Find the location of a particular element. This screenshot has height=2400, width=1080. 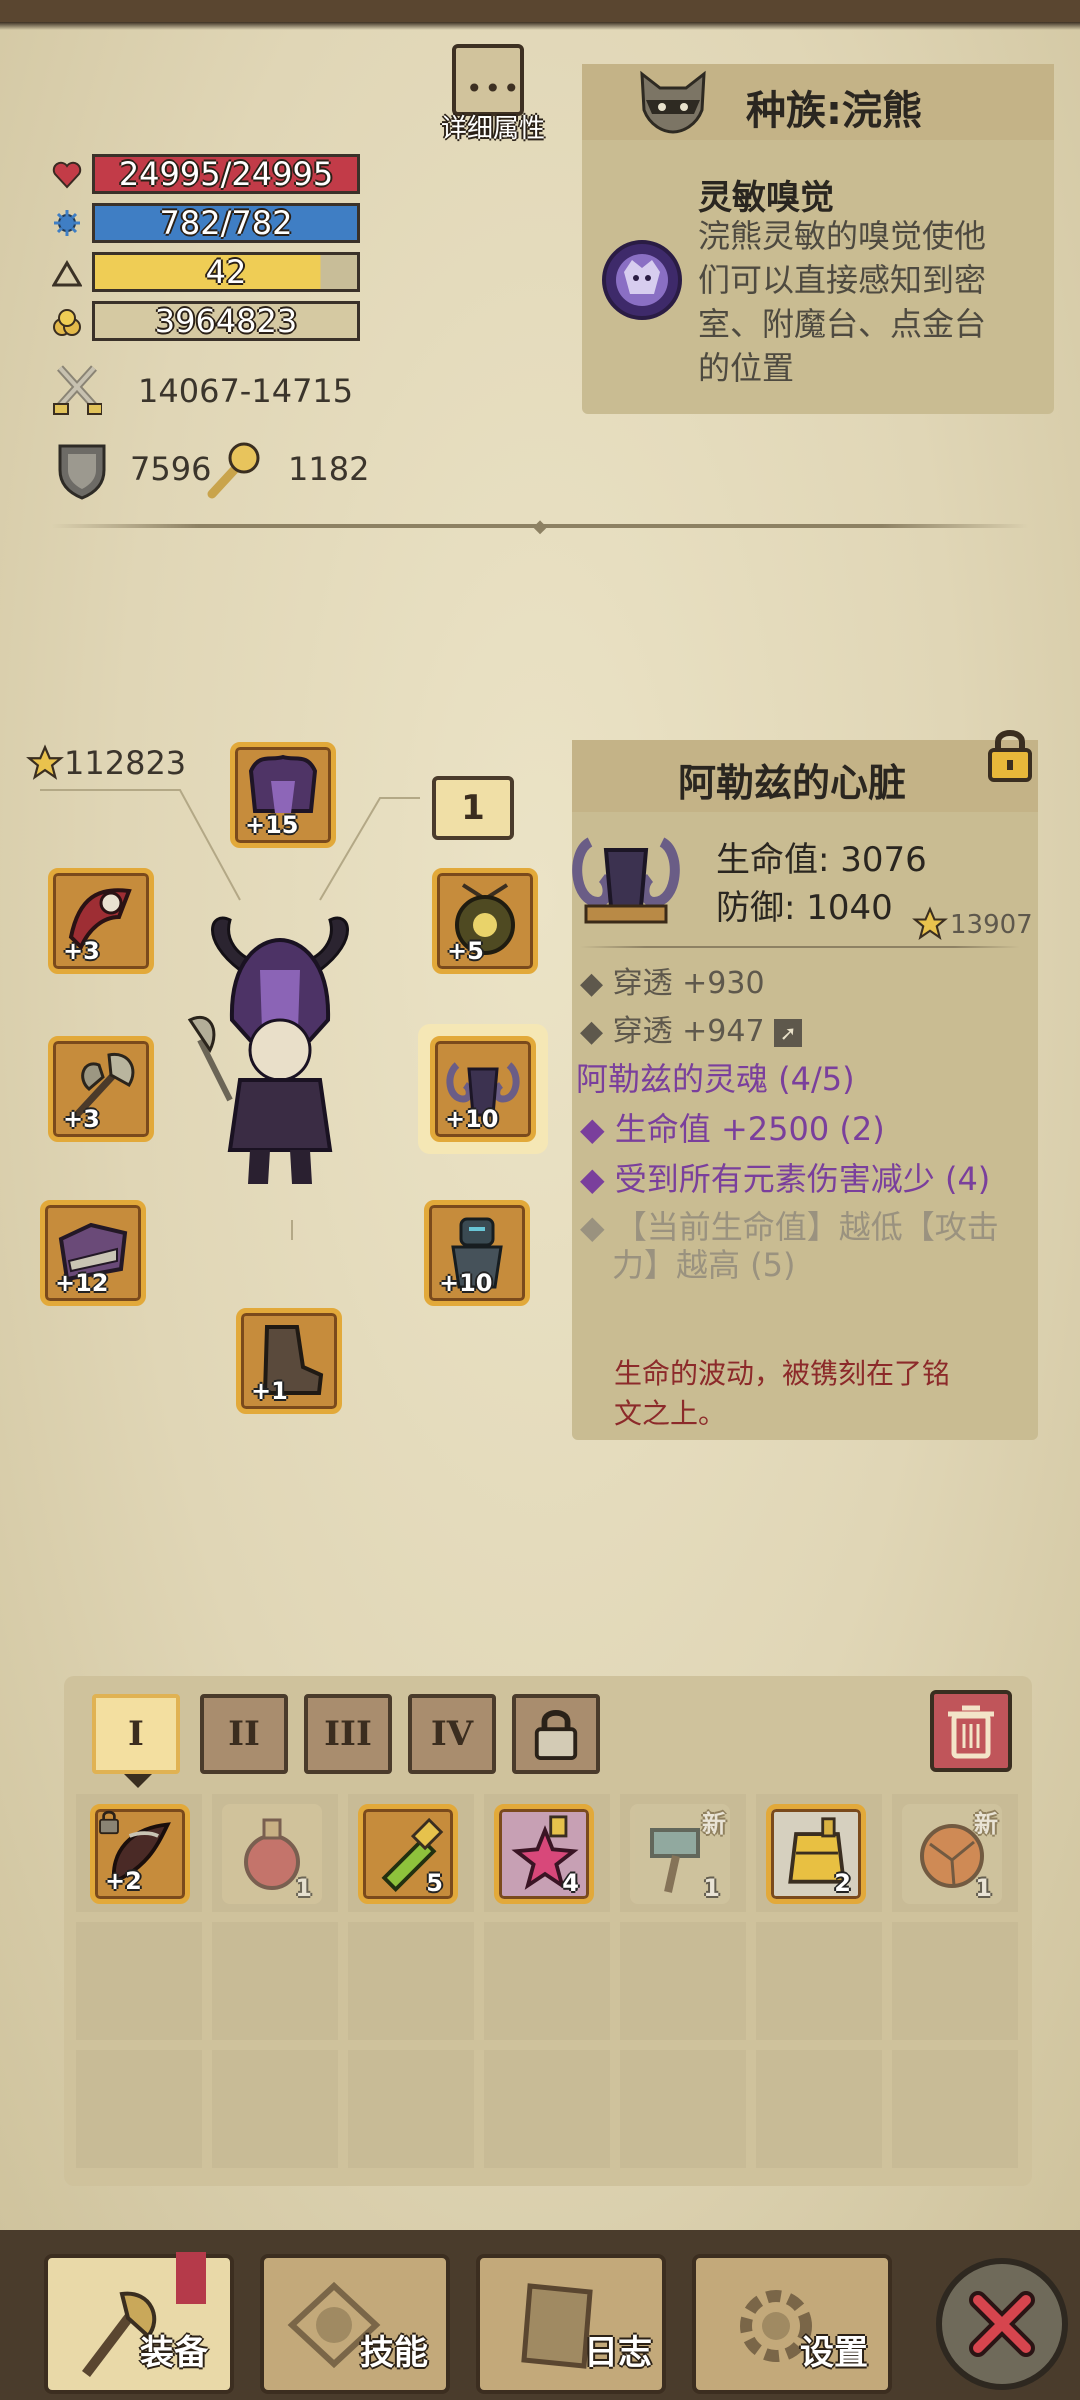

inv-item-green-potion: 5 is located at coordinates (408, 1854).